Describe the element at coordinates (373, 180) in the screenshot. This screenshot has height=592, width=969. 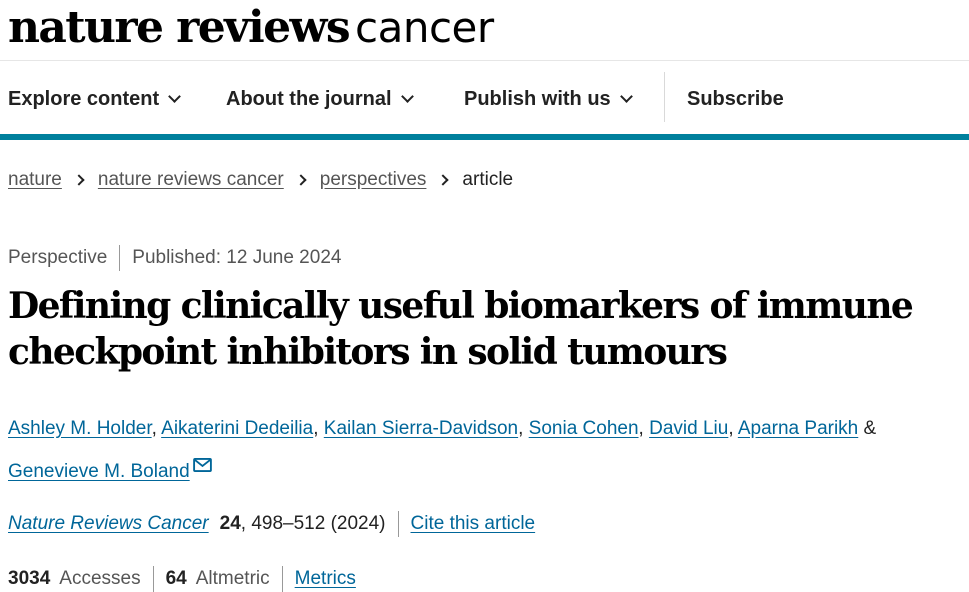
I see `breadcrumb-link-perspectives: perspectives` at that location.